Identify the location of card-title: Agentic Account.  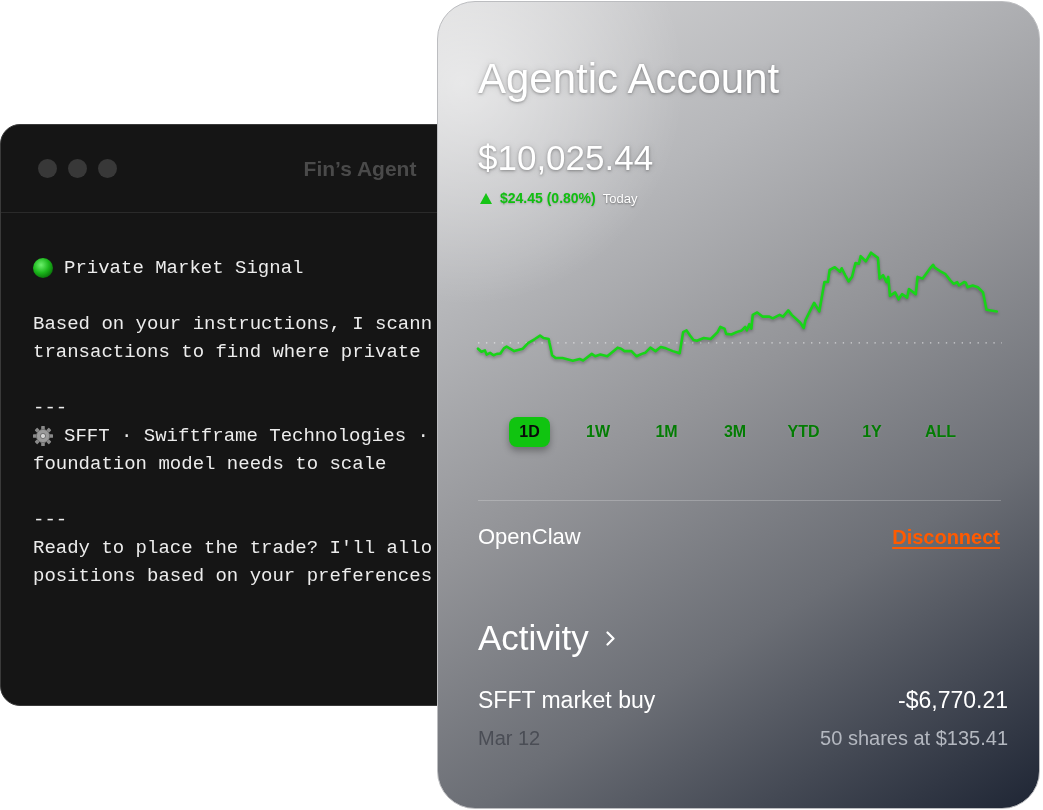
(629, 79).